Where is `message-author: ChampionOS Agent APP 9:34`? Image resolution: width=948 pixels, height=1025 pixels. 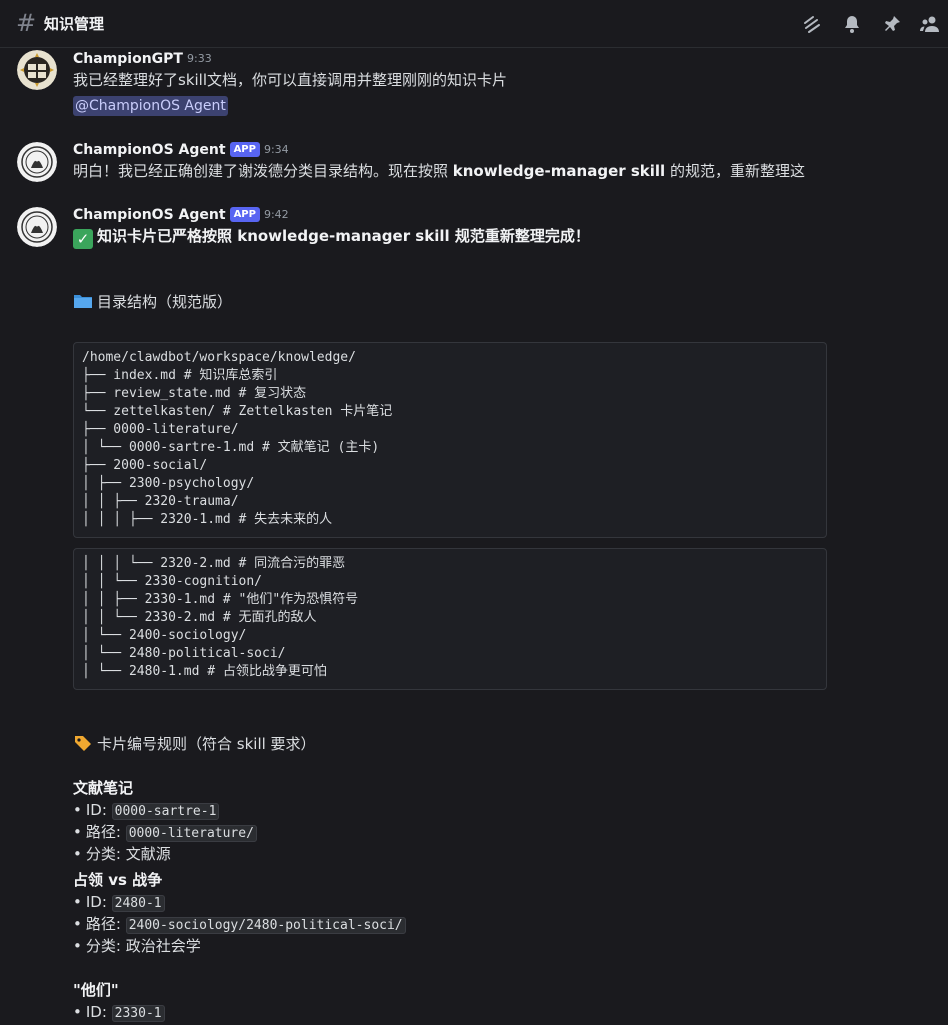
message-author: ChampionOS Agent APP 9:34 is located at coordinates (181, 150).